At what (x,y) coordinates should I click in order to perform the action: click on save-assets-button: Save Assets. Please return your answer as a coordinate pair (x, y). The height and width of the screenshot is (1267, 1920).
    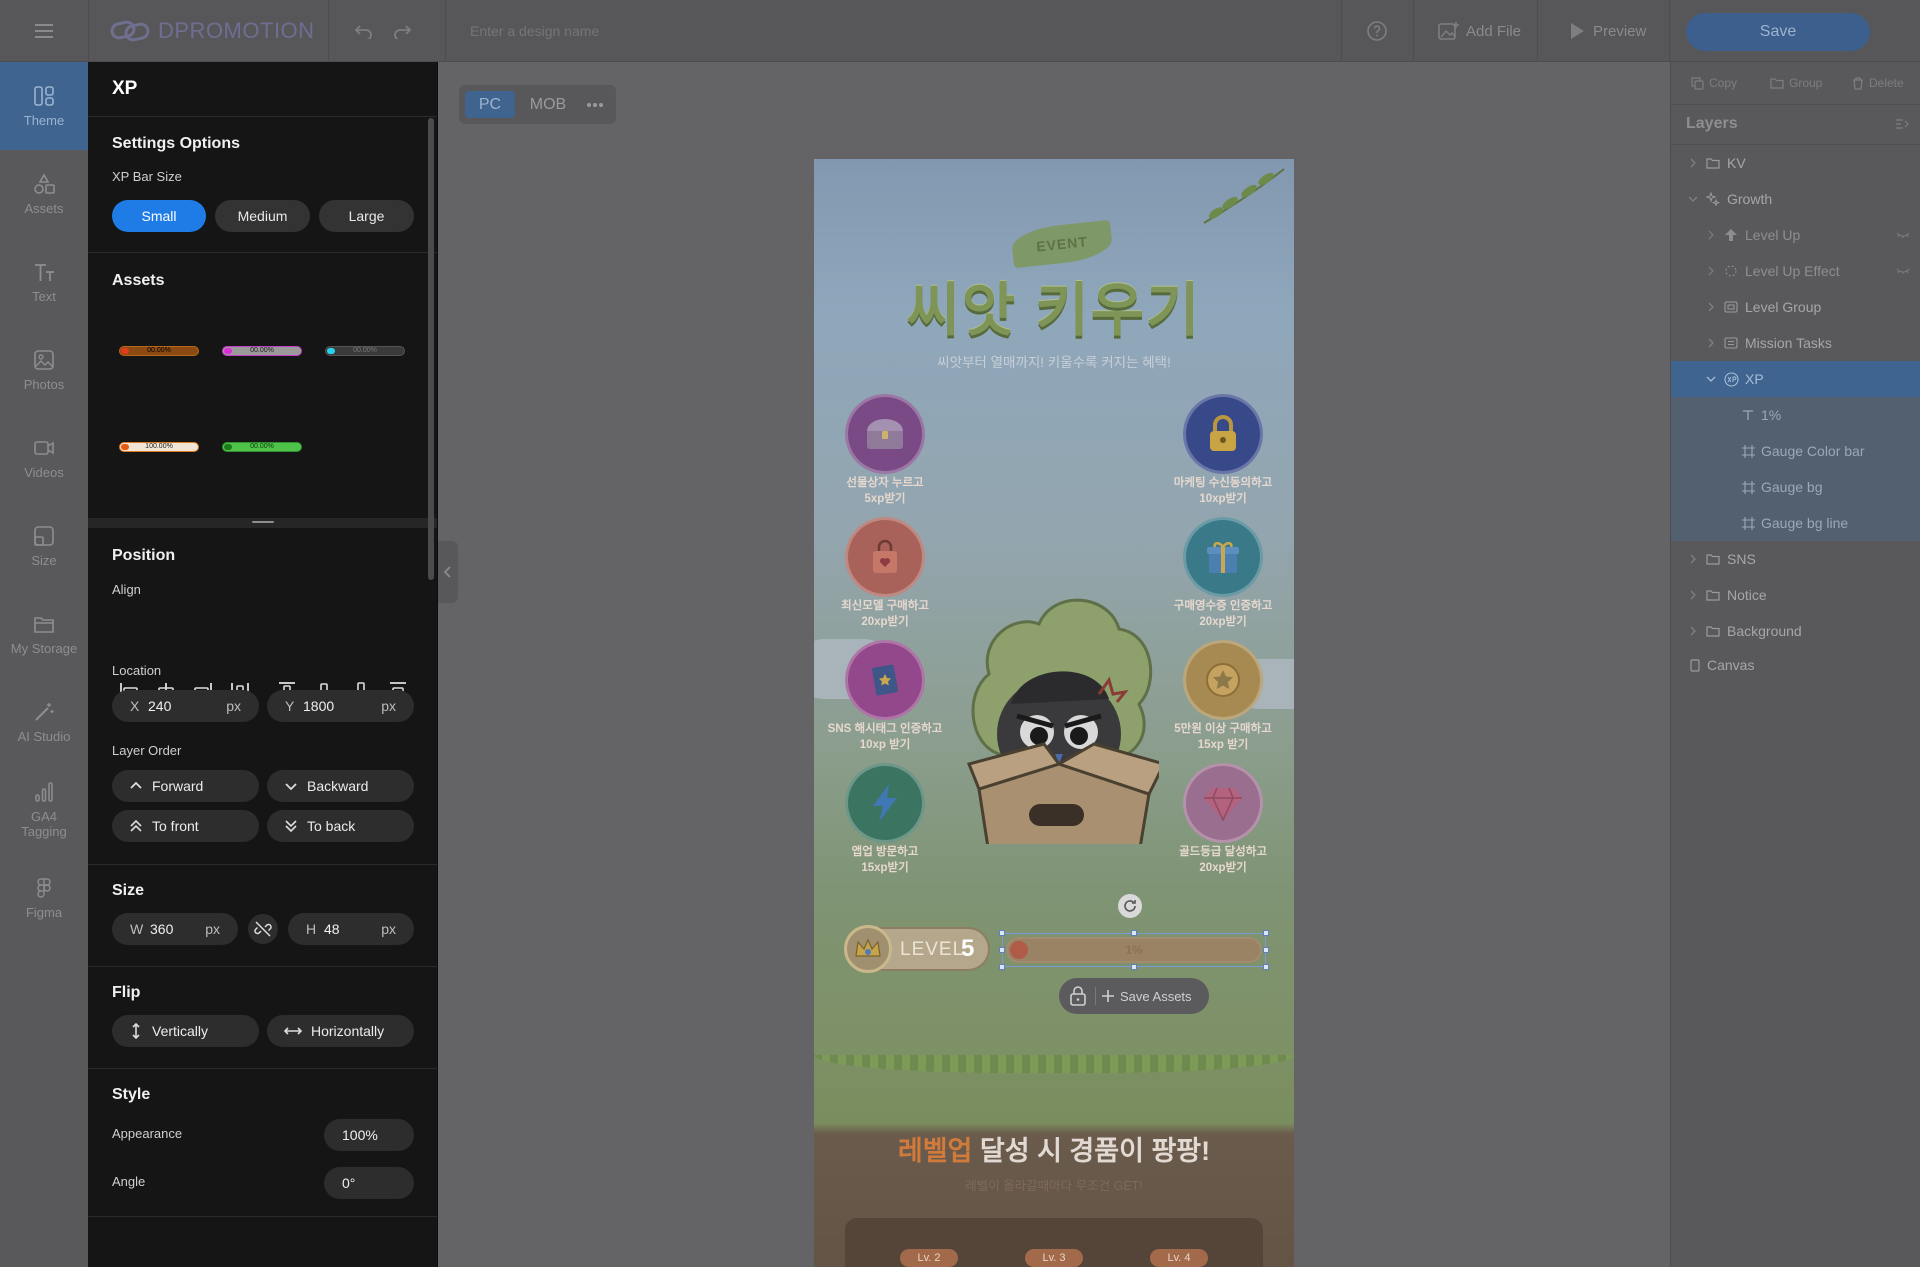
    Looking at the image, I should click on (1146, 996).